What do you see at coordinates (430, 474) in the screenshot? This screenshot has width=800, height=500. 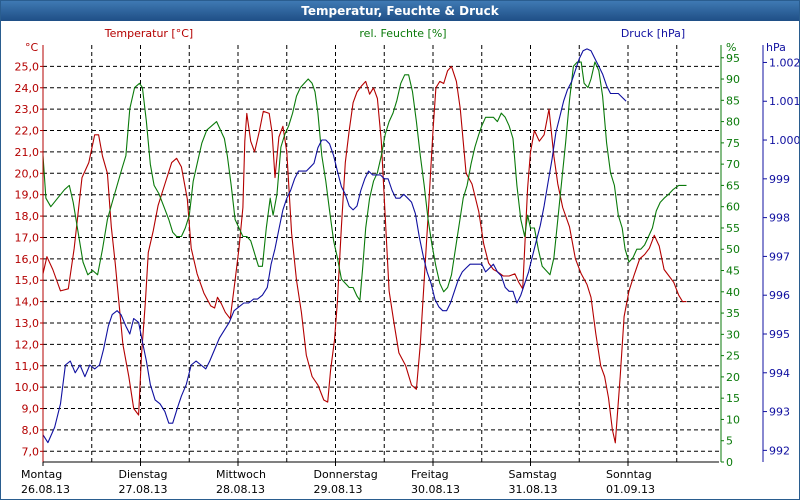 I see `x-tick-day-label: Freitag` at bounding box center [430, 474].